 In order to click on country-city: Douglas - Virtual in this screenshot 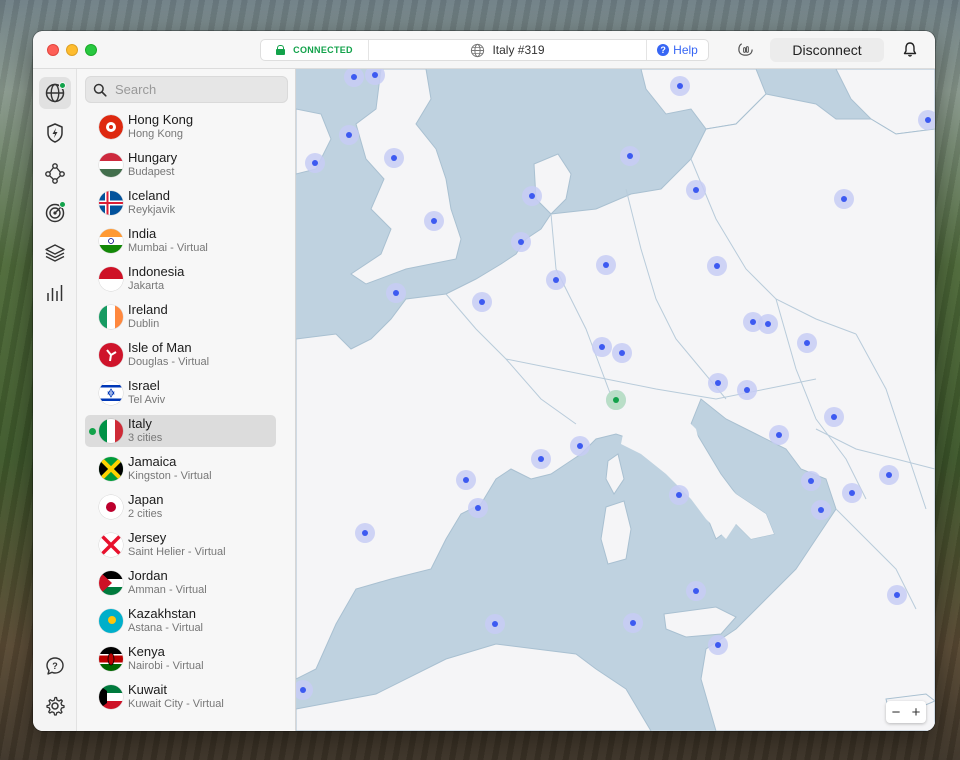, I will do `click(169, 362)`.